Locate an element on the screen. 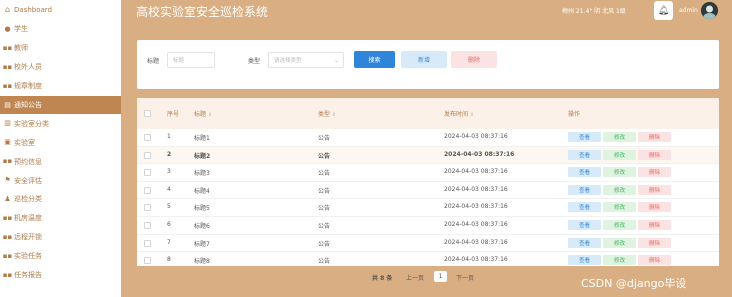 The image size is (732, 297). sidebar-item-label: 实验室分类 is located at coordinates (31, 123).